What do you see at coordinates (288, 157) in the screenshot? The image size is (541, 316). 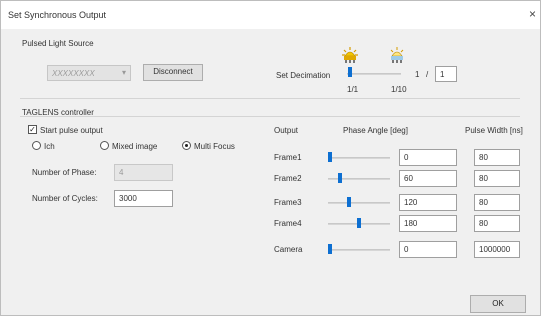 I see `output-row-label: Frame1` at bounding box center [288, 157].